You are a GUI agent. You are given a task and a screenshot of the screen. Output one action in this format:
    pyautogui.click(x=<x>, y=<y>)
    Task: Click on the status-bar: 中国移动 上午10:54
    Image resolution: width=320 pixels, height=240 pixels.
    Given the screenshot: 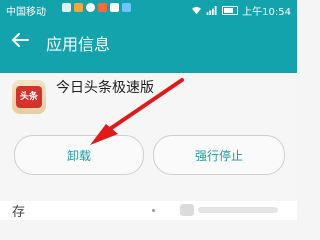 What is the action you would take?
    pyautogui.click(x=148, y=9)
    